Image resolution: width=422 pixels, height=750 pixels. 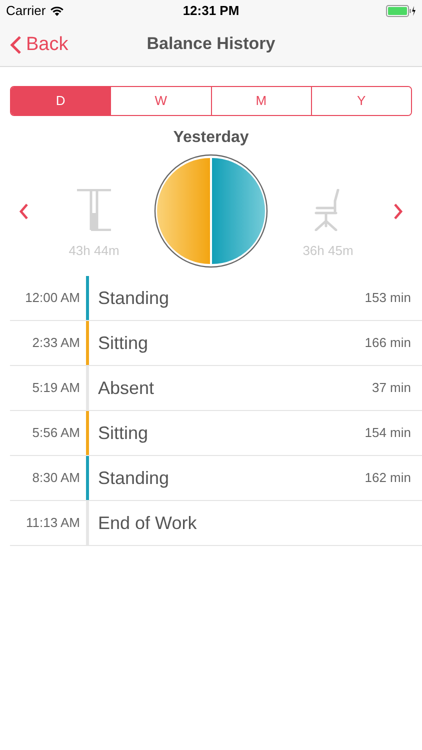 I want to click on entry-time: 11:13 AM, so click(x=53, y=523).